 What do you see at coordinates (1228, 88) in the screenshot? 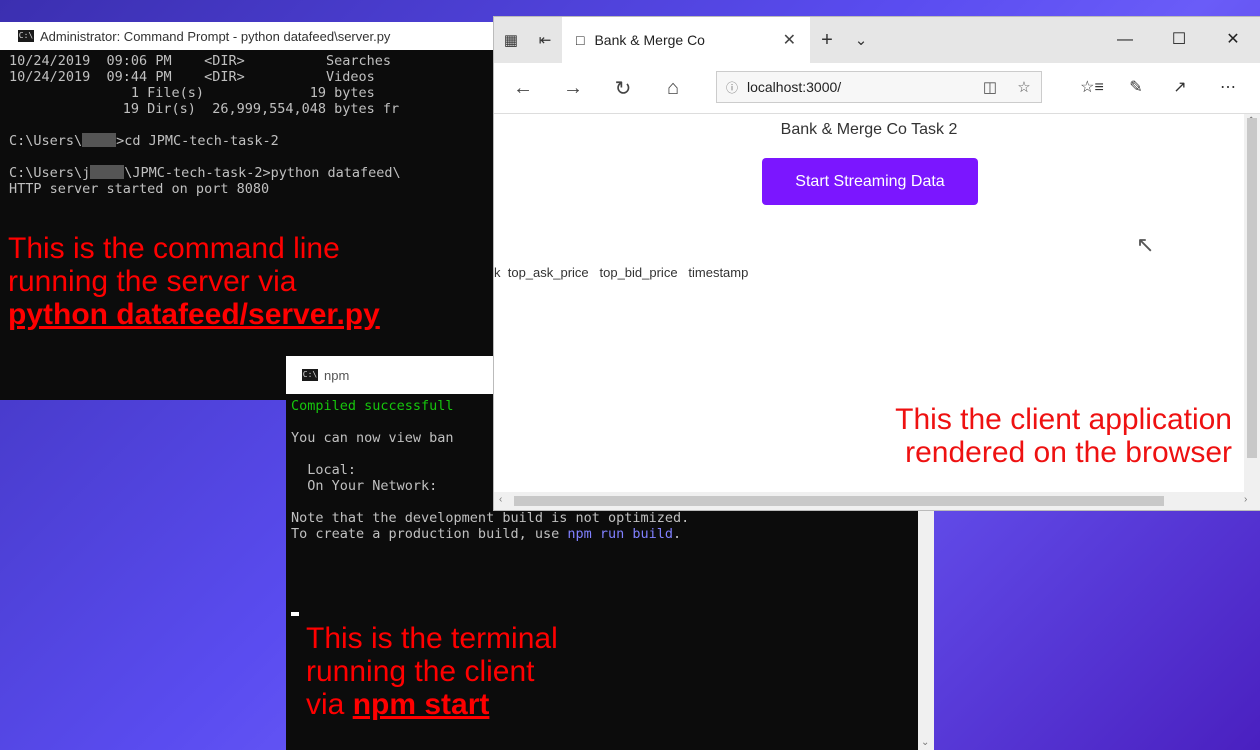
I see `more-options-icon: ⋯` at bounding box center [1228, 88].